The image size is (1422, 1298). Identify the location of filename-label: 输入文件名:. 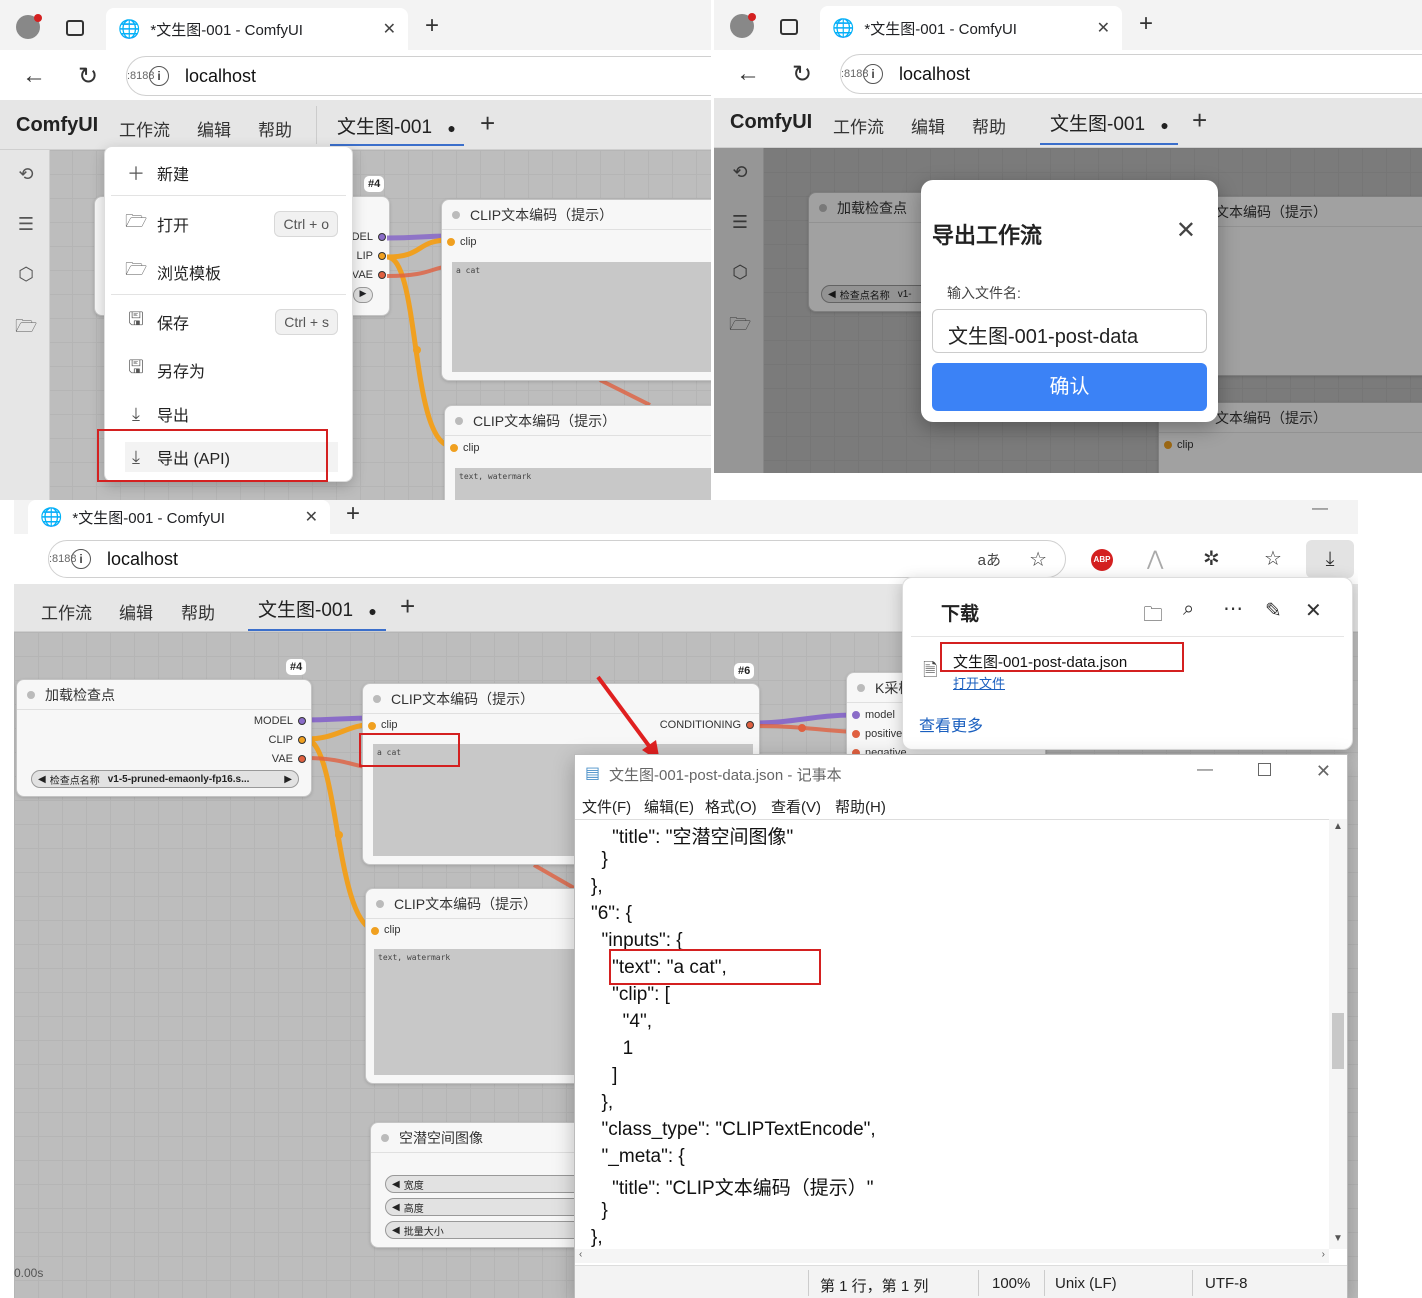
(984, 293).